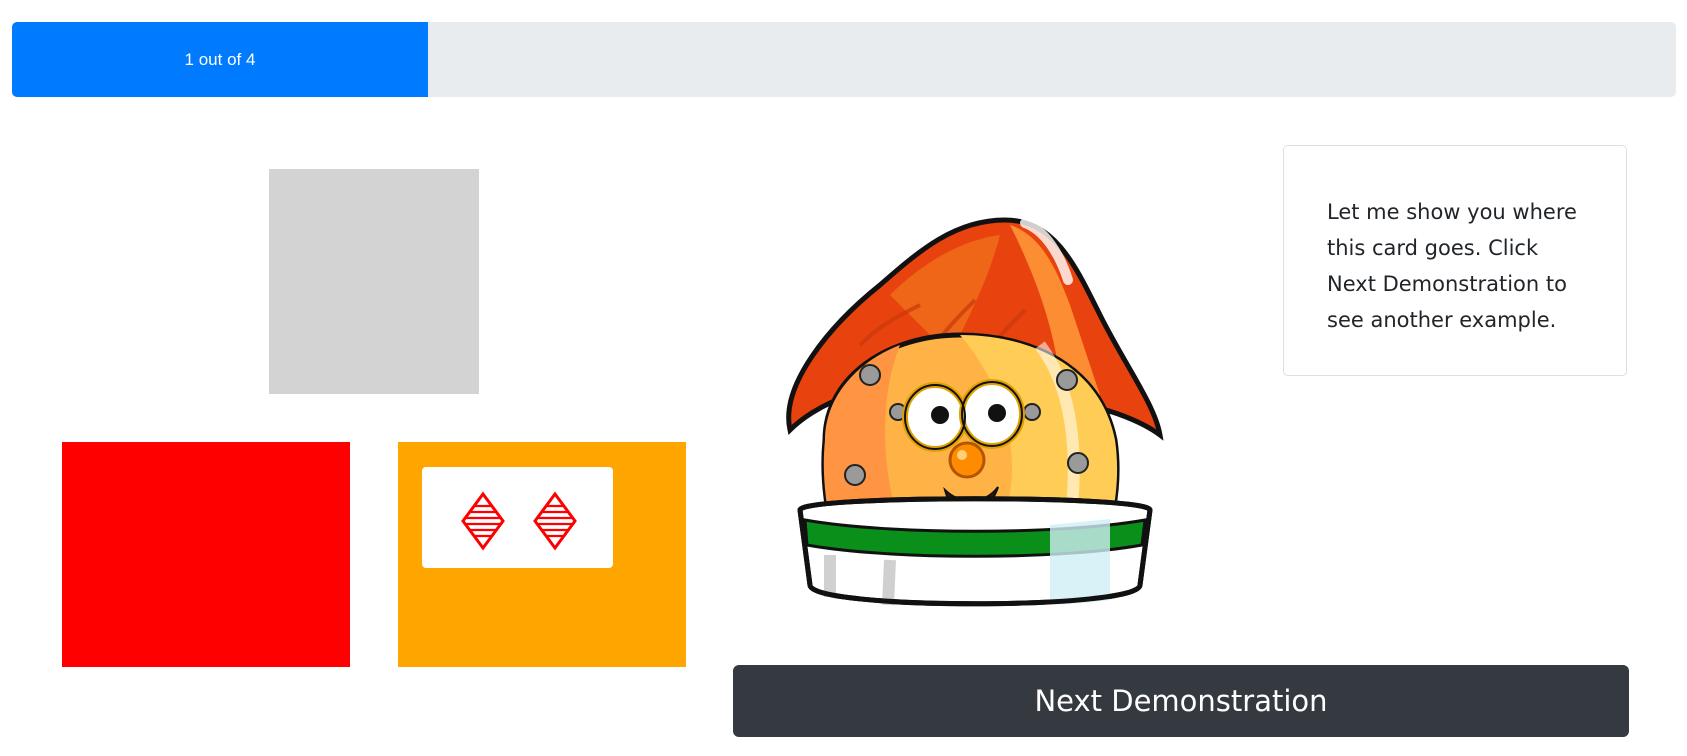 This screenshot has height=756, width=1687. Describe the element at coordinates (206, 554) in the screenshot. I see `target-card-red` at that location.